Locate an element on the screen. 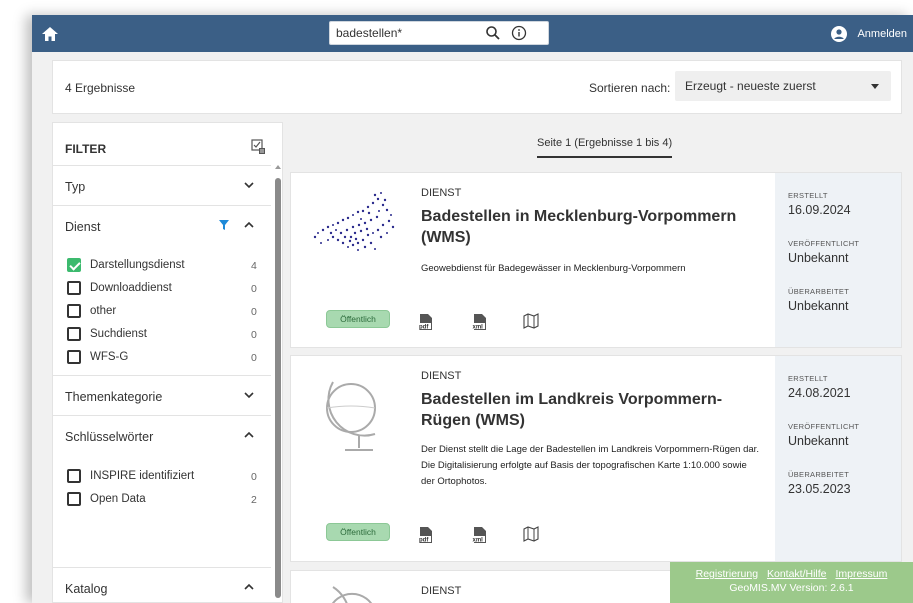 Image resolution: width=913 pixels, height=603 pixels. filter-option-inspire: INSPIRE identifiziert 0 is located at coordinates (162, 477).